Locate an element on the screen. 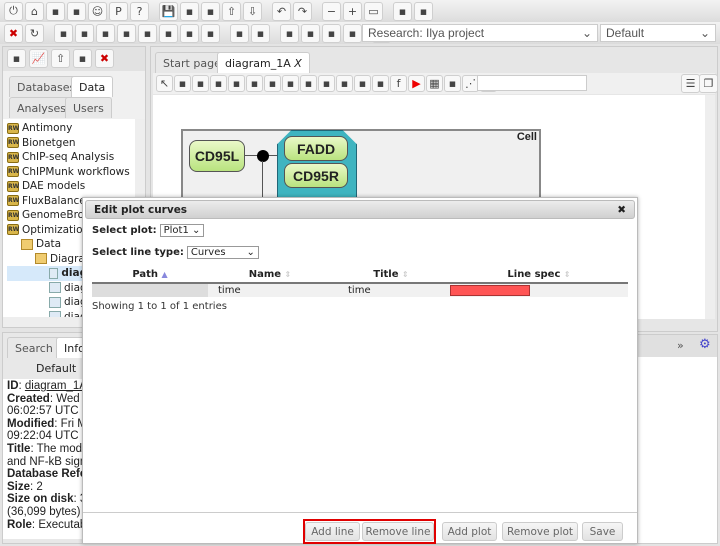 This screenshot has height=546, width=720. p-icon: P is located at coordinates (118, 11).